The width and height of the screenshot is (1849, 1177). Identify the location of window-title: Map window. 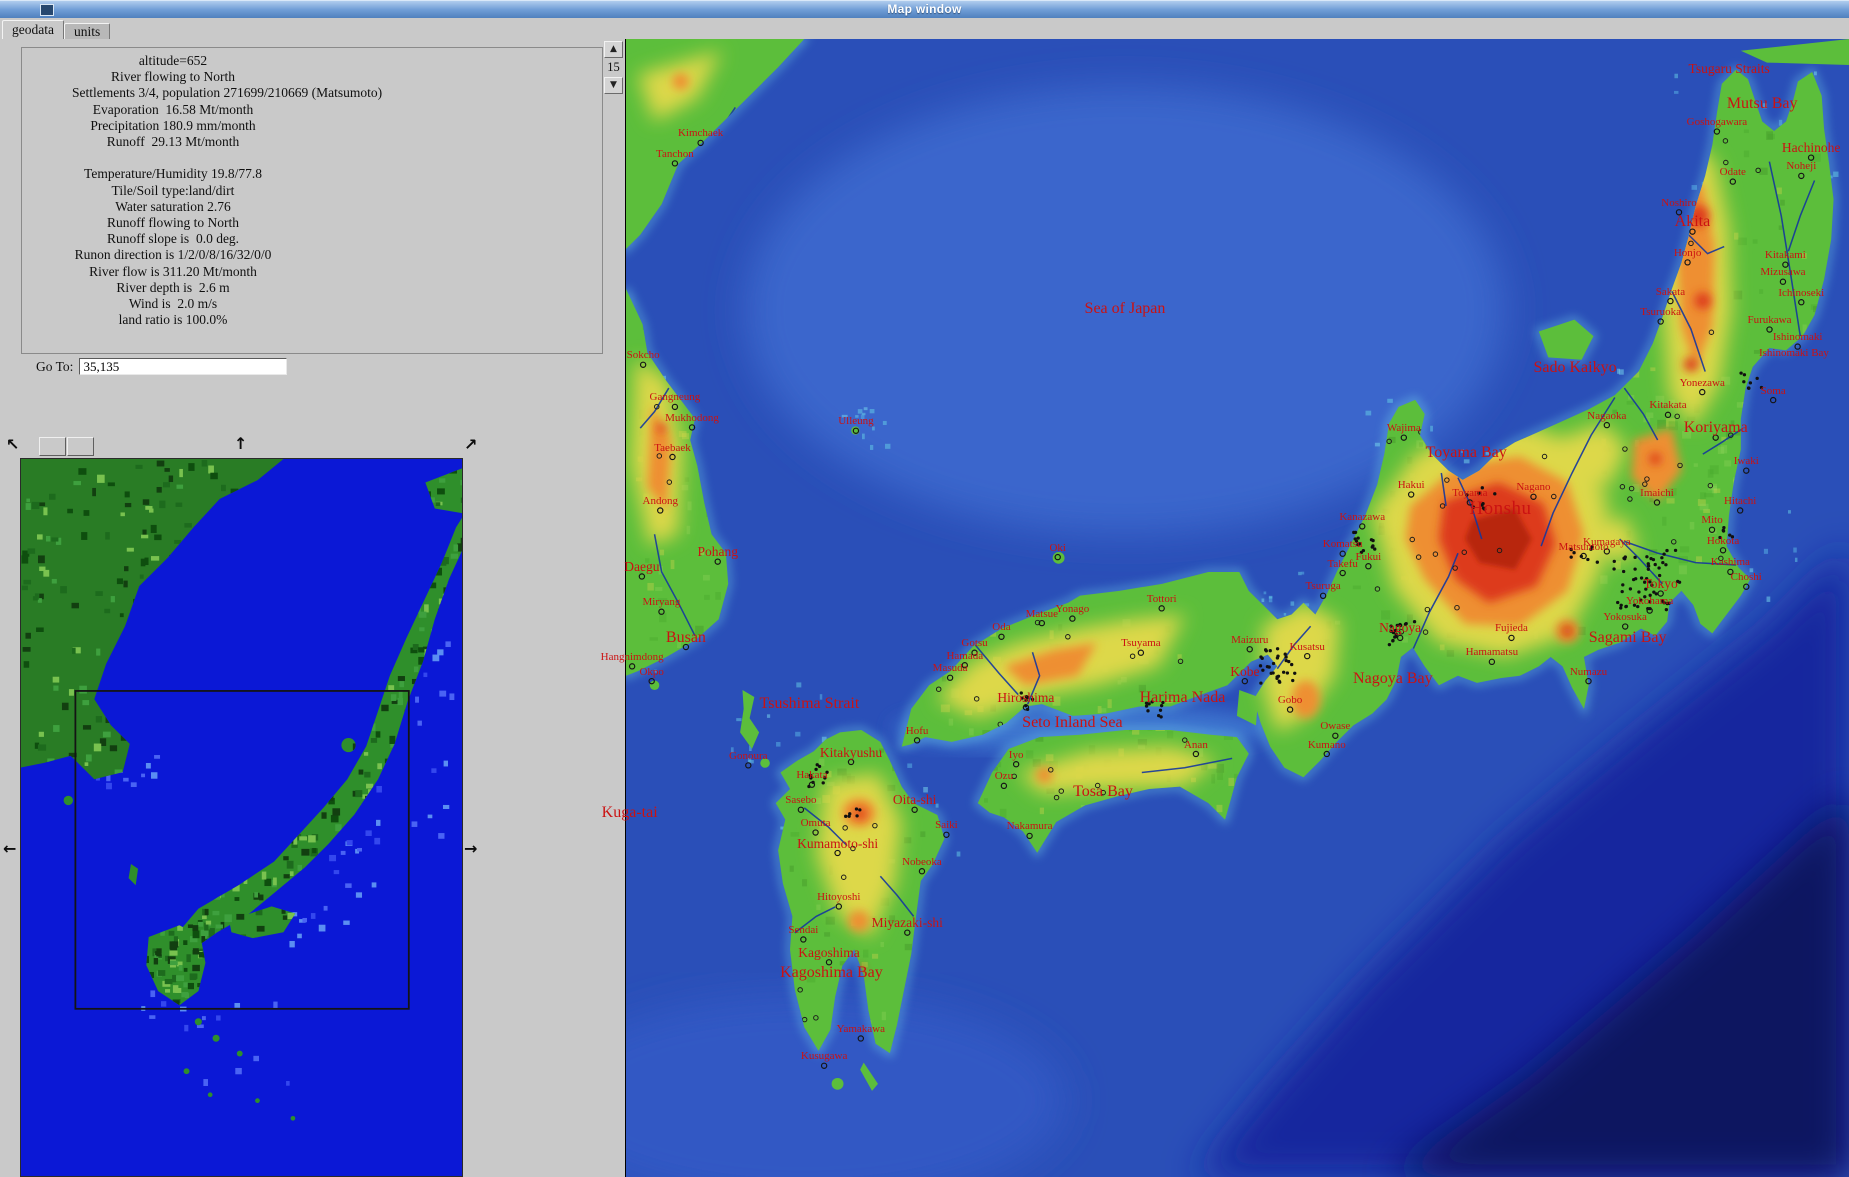
(924, 9).